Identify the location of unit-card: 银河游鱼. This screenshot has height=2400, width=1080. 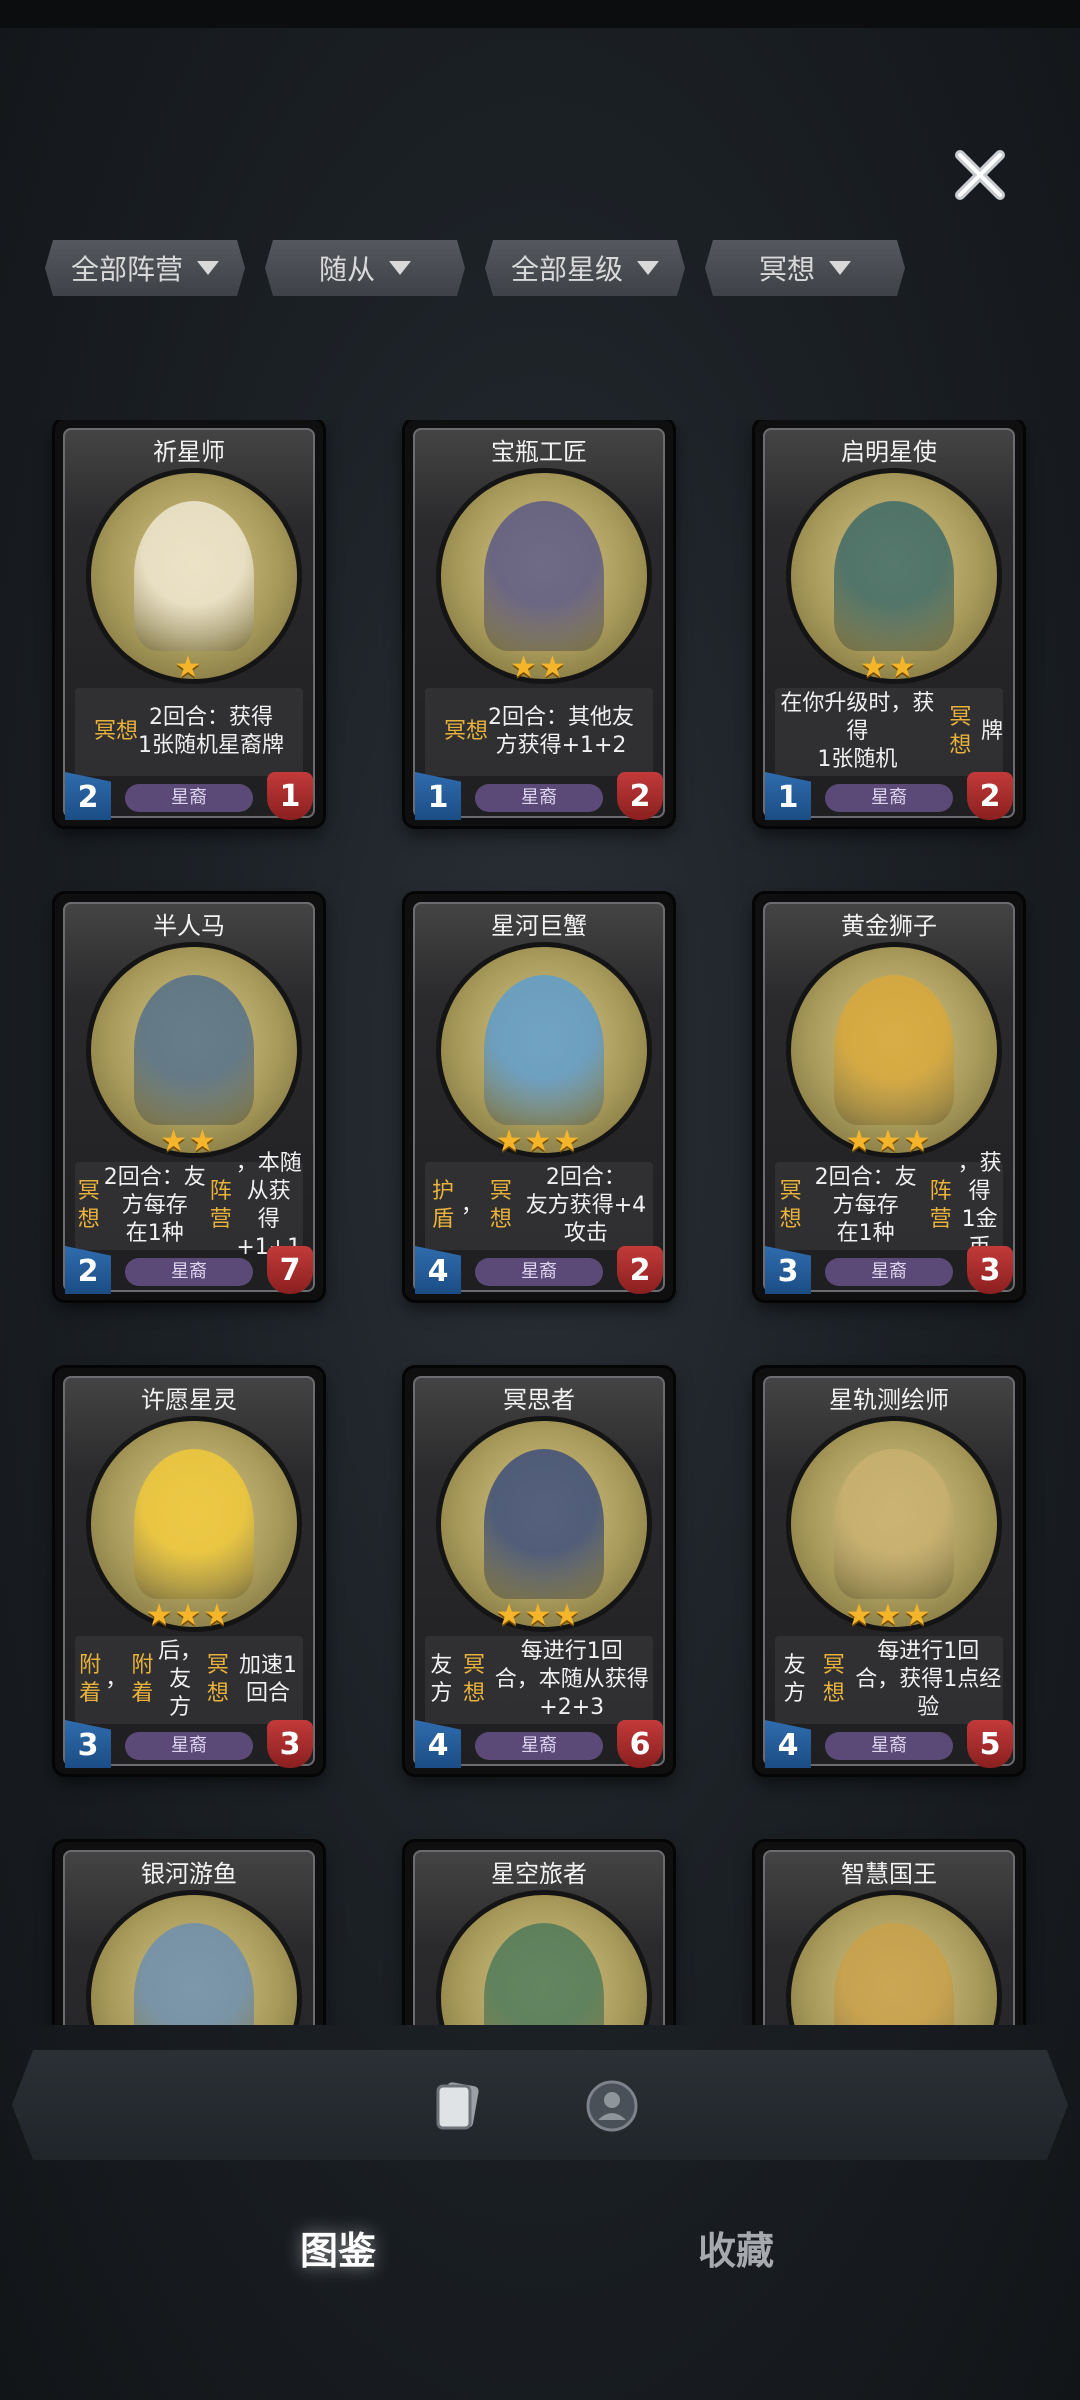
(189, 1933).